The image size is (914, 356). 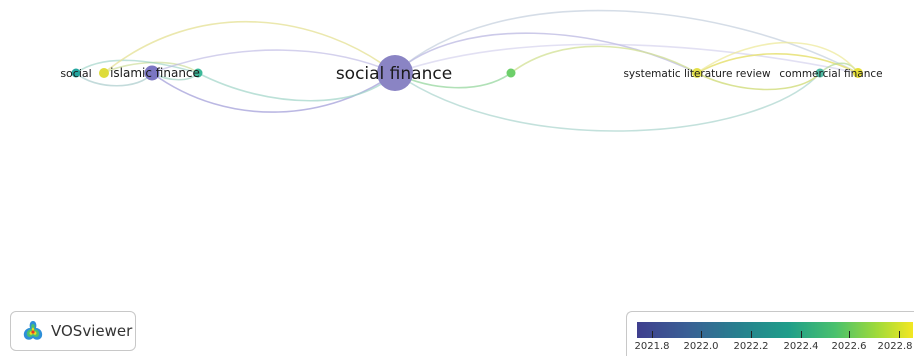 I want to click on vosviewer-logo-icon, so click(x=33, y=330).